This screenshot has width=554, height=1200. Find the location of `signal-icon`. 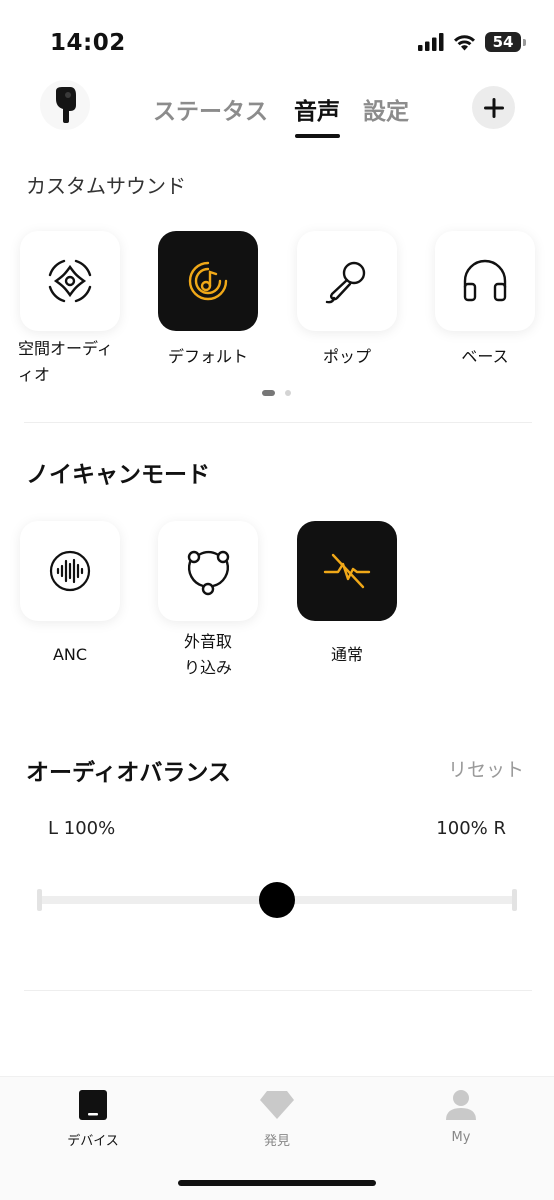

signal-icon is located at coordinates (431, 42).